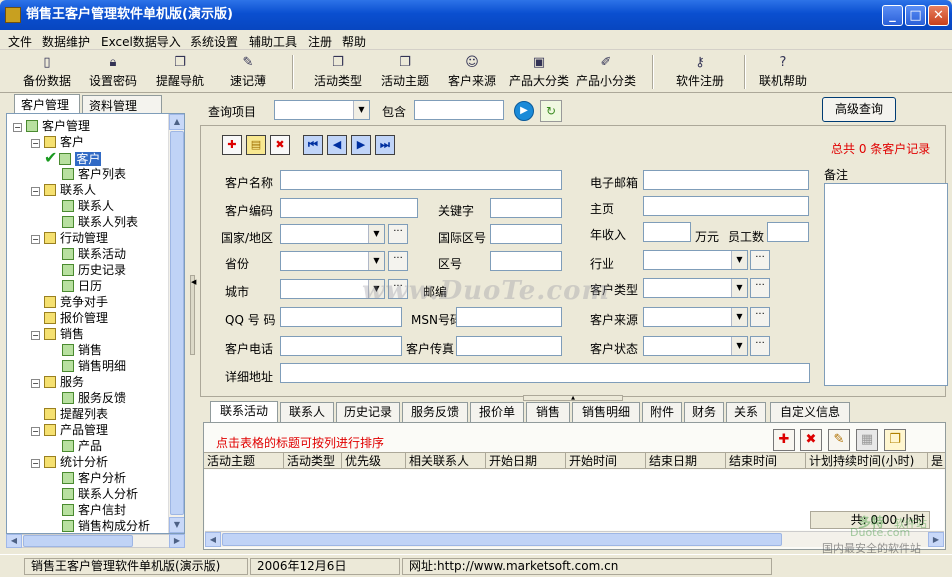  Describe the element at coordinates (73, 158) in the screenshot. I see `tree-item: ✔ 客户` at that location.